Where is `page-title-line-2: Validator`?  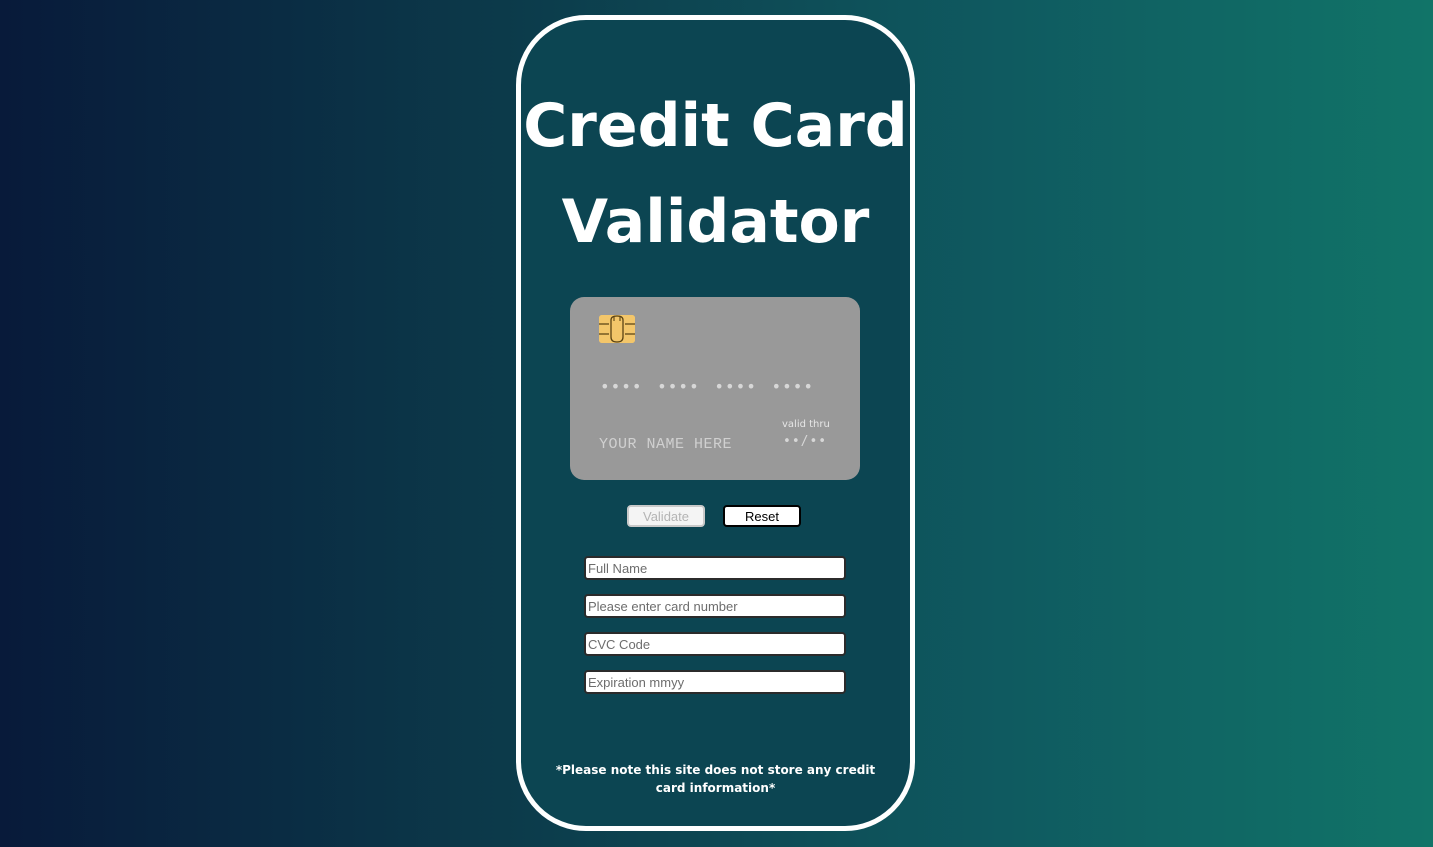 page-title-line-2: Validator is located at coordinates (715, 222).